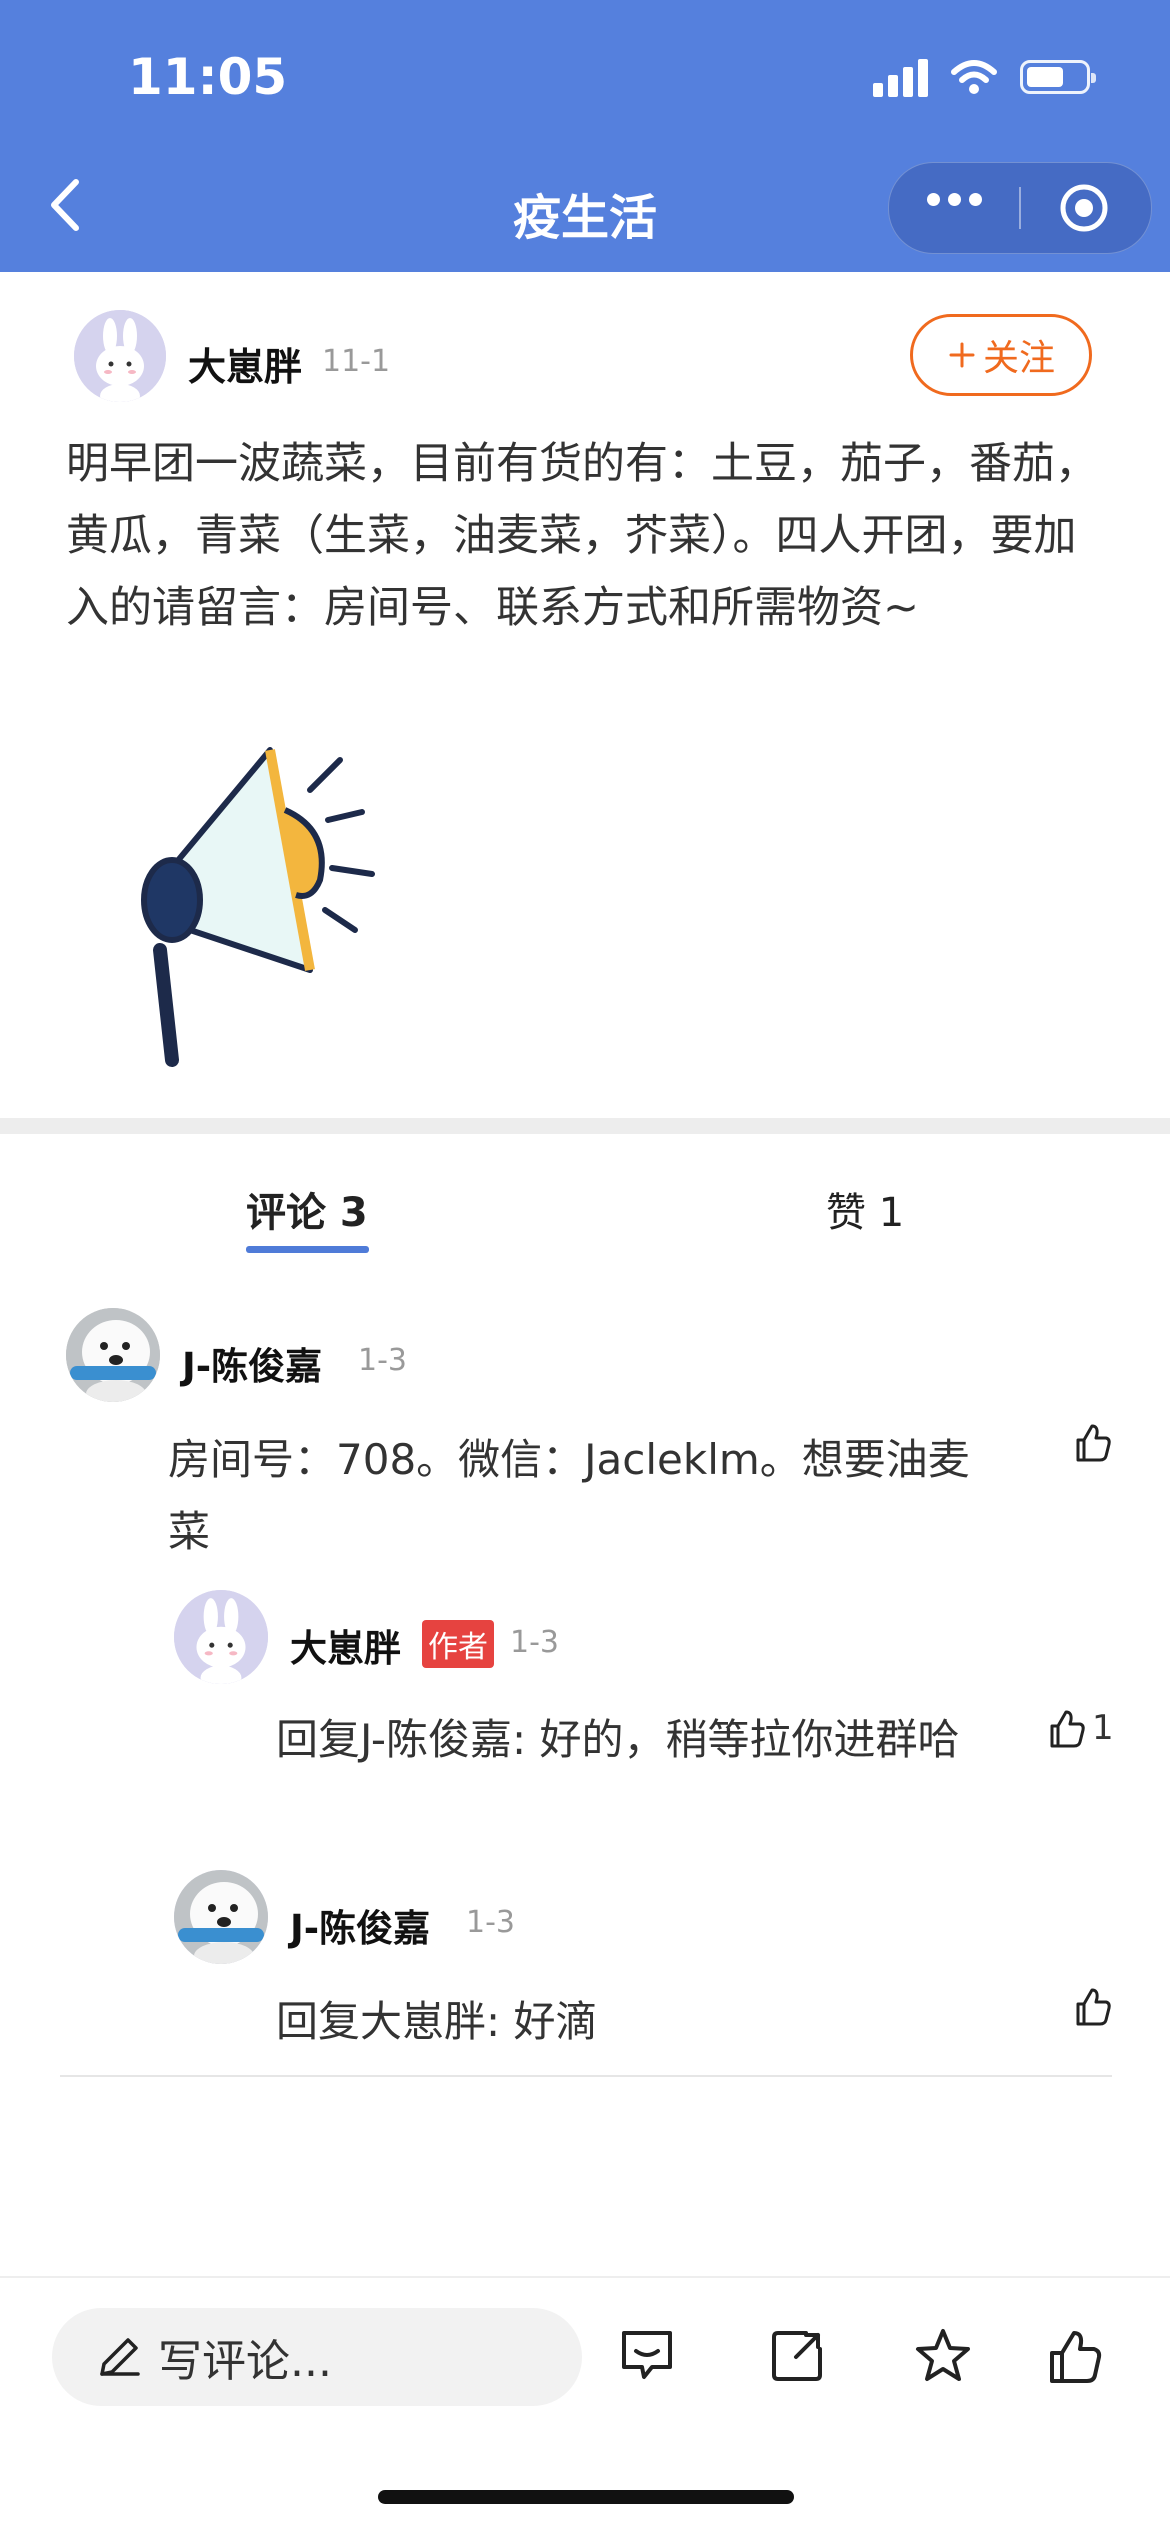  Describe the element at coordinates (900, 77) in the screenshot. I see `signal-icon` at that location.